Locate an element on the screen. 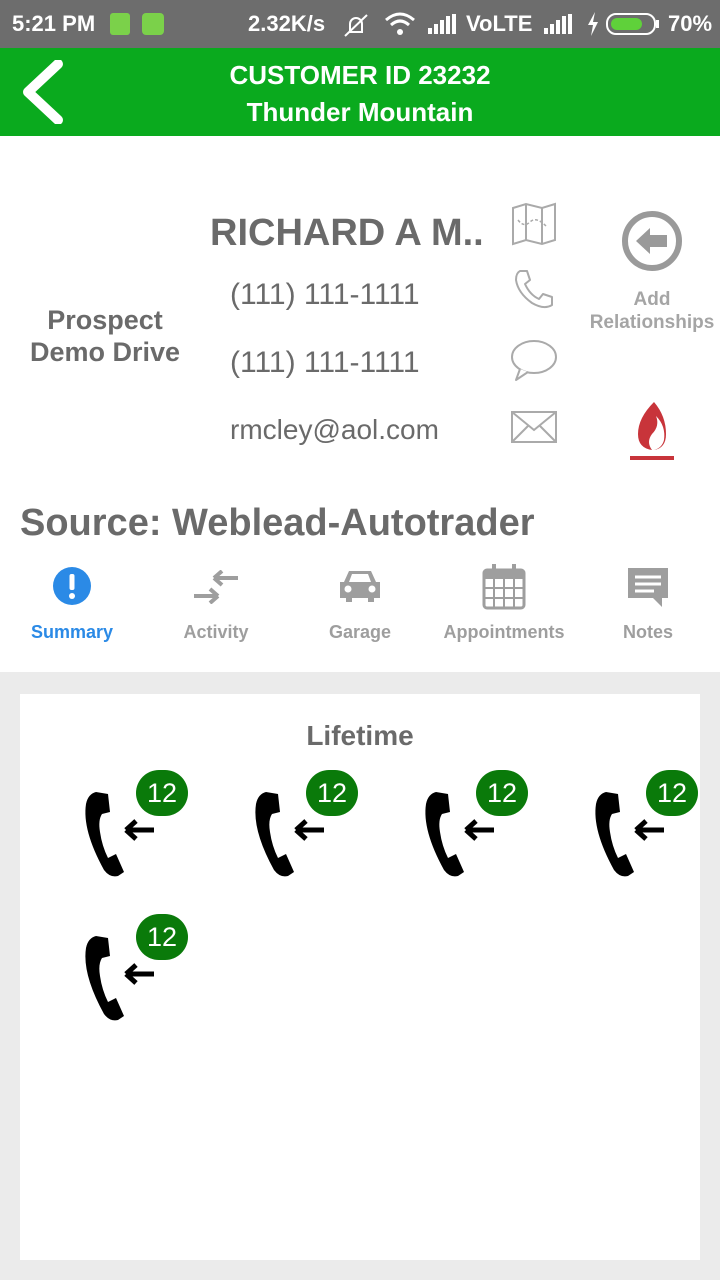 The width and height of the screenshot is (720, 1280). sms-chat-icon is located at coordinates (534, 360).